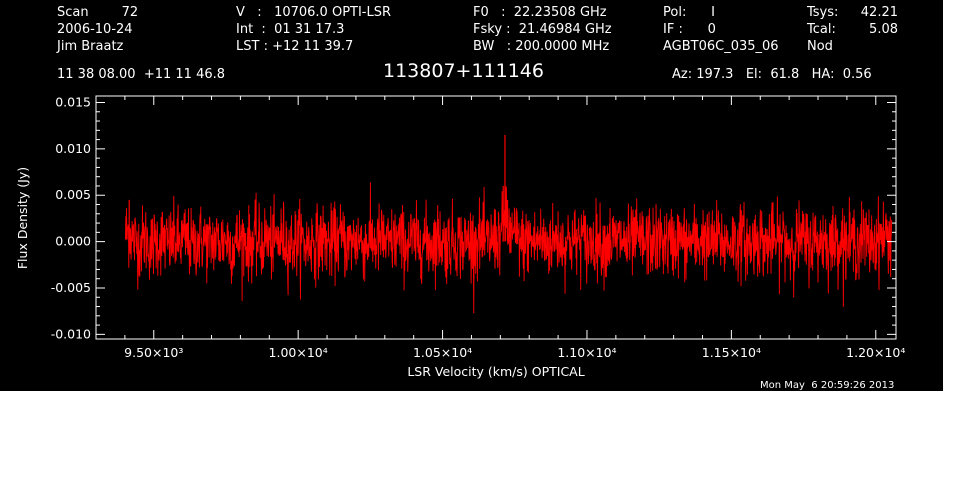 This screenshot has width=962, height=490. Describe the element at coordinates (73, 194) in the screenshot. I see `y-tick-label: 0.005` at that location.